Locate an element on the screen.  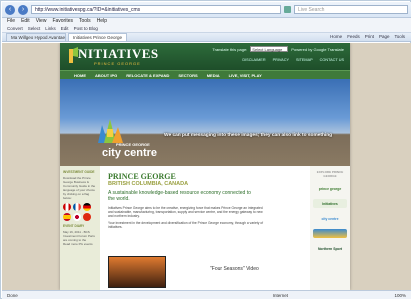
menu-file: File is located at coordinates (11, 21).